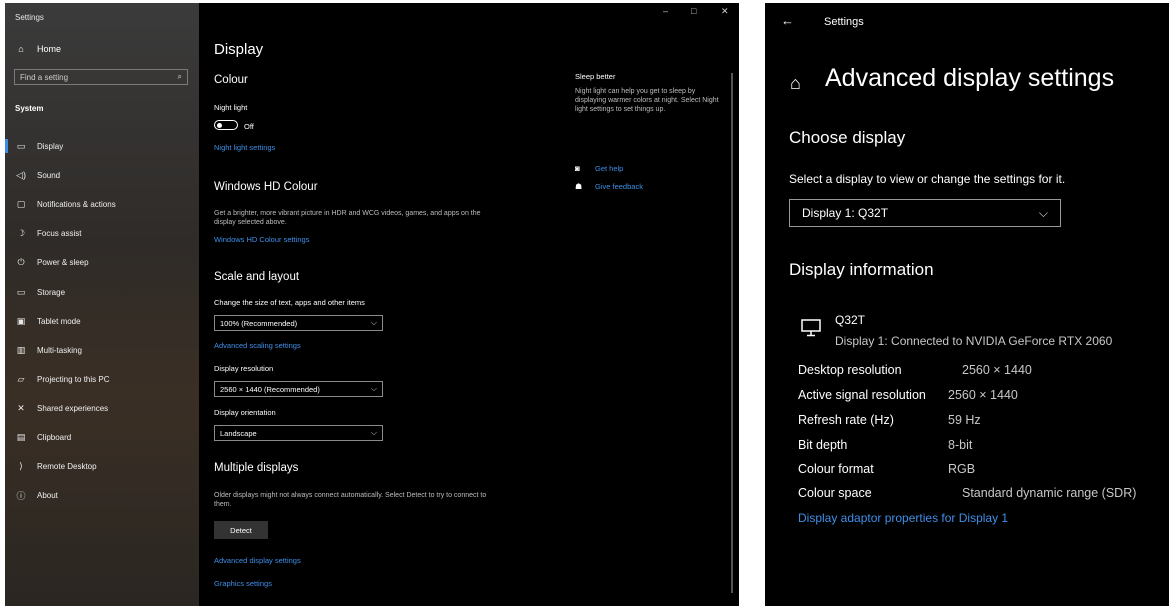 Image resolution: width=1169 pixels, height=606 pixels. What do you see at coordinates (257, 560) in the screenshot?
I see `advanced-display-settings-link: Advanced display settings` at bounding box center [257, 560].